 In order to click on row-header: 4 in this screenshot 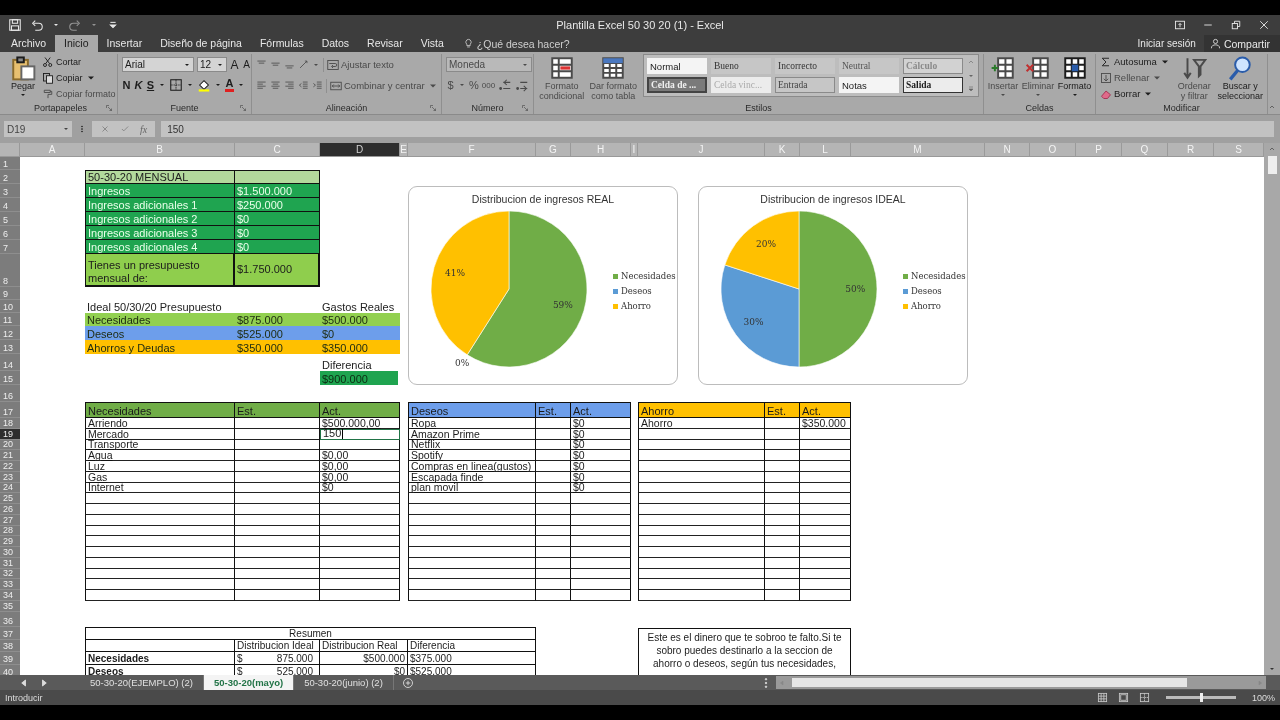, I will do `click(10, 205)`.